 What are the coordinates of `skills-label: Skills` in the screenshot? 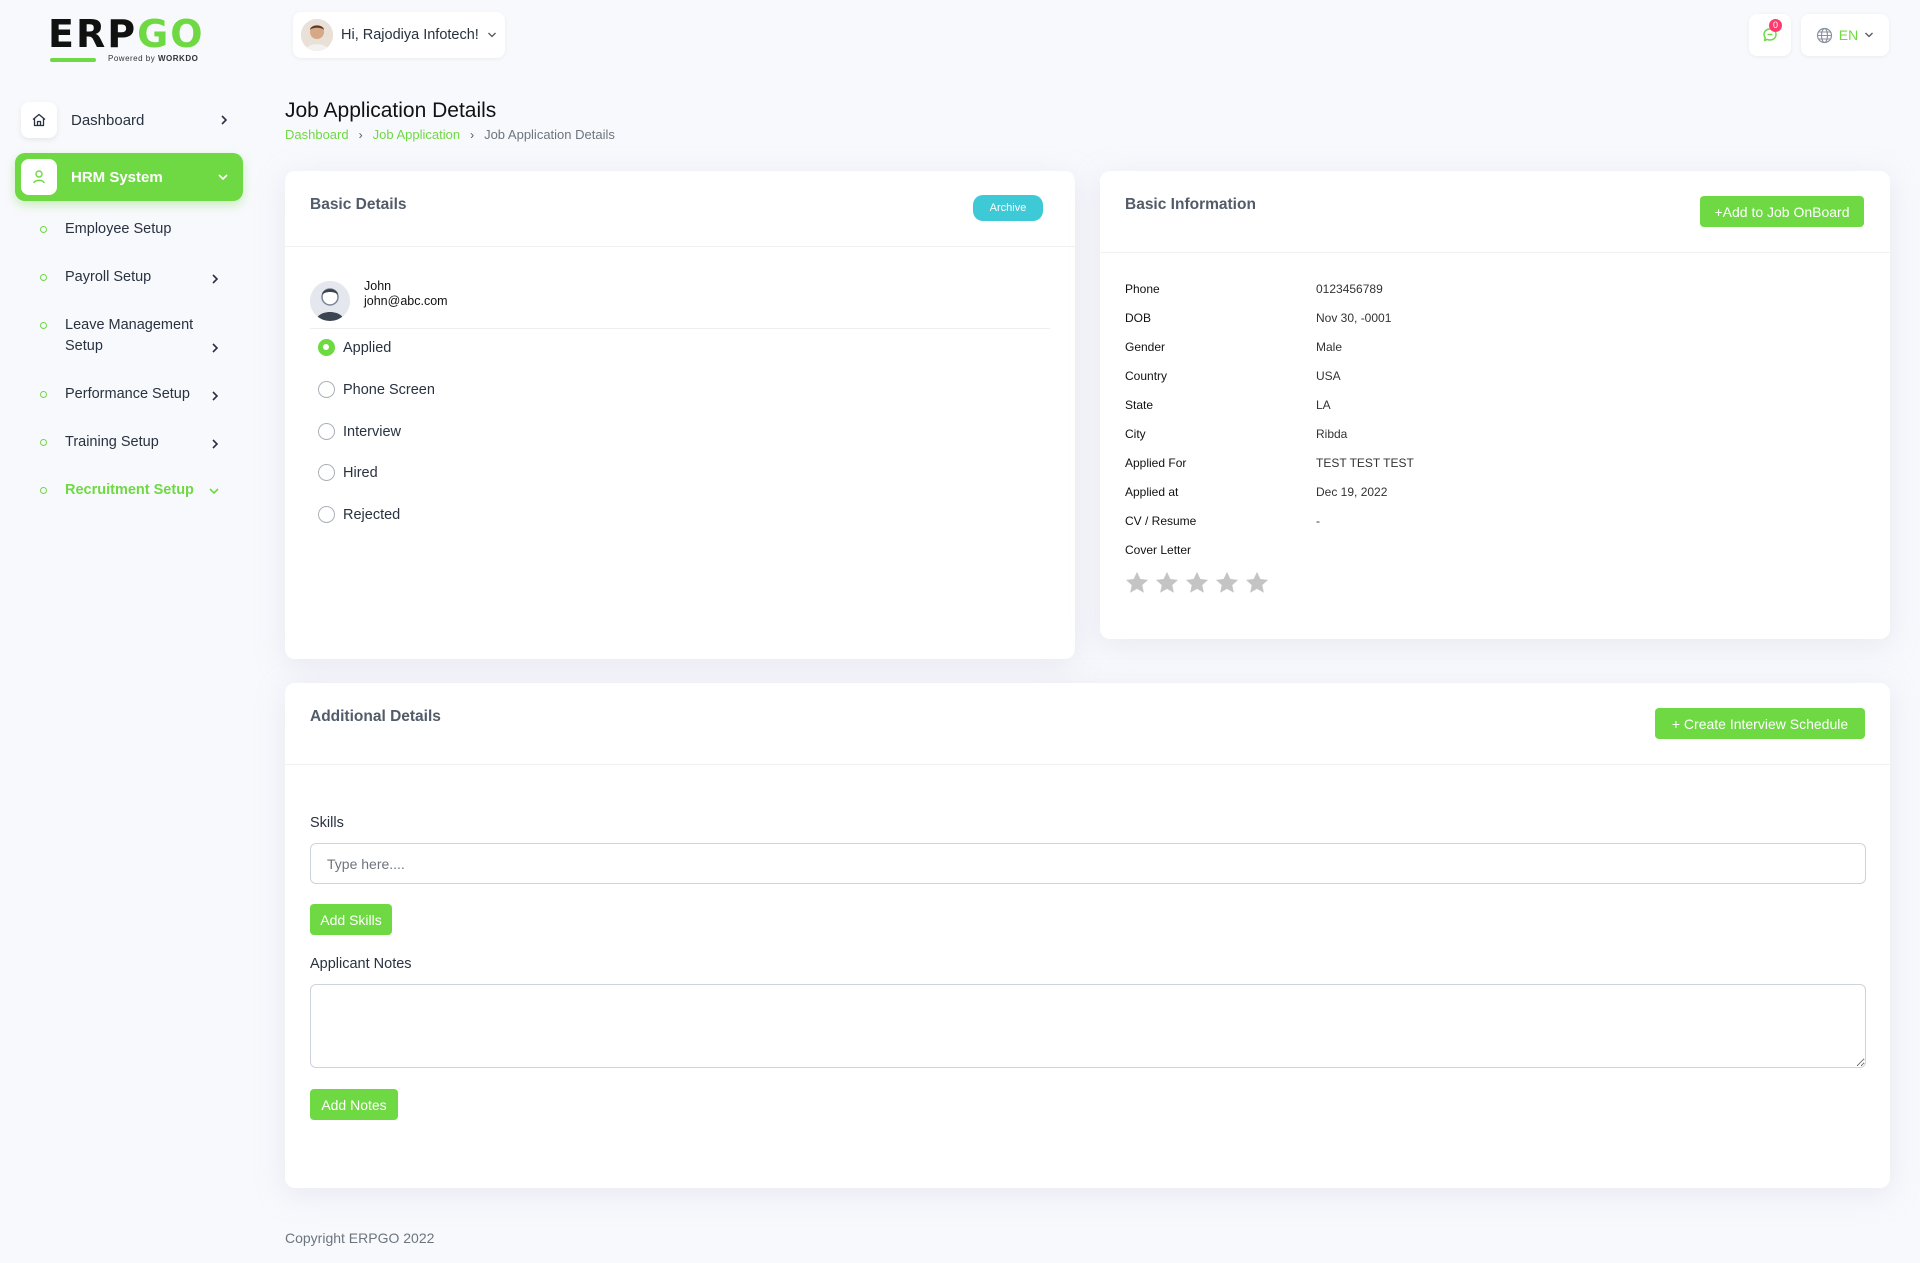 It's located at (327, 823).